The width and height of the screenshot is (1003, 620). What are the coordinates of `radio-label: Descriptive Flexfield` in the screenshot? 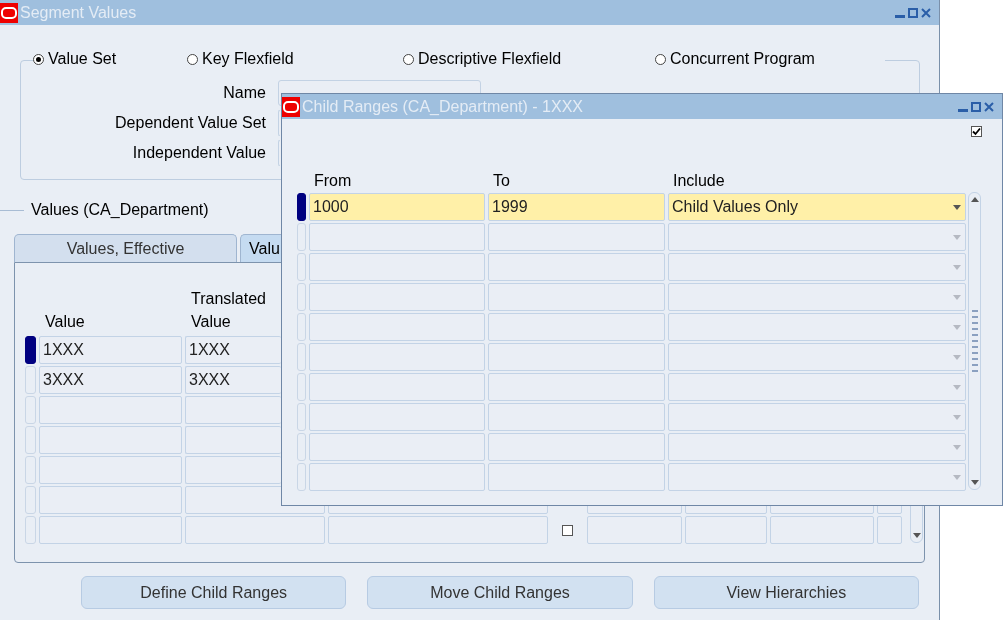 It's located at (490, 59).